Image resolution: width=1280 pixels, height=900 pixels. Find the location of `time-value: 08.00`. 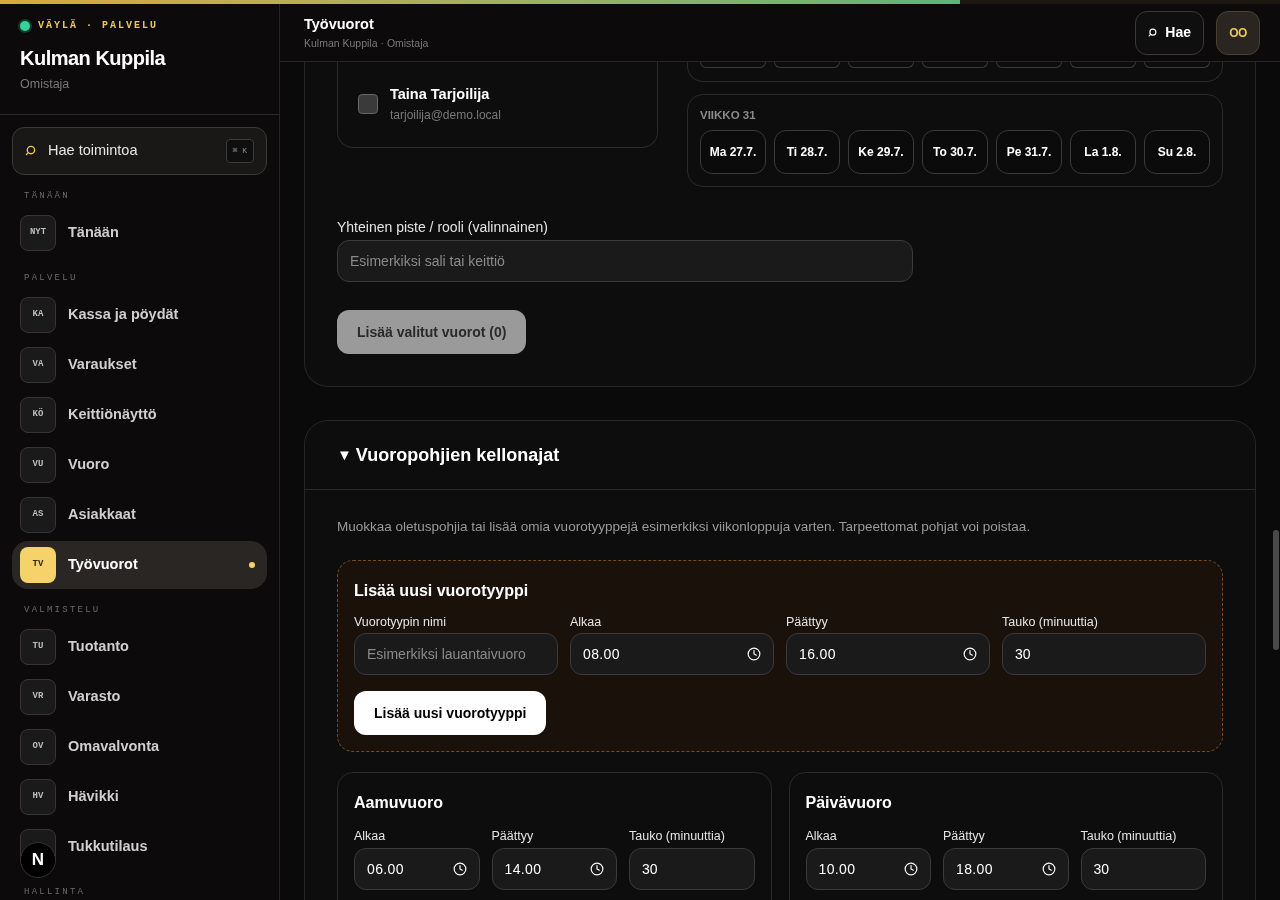

time-value: 08.00 is located at coordinates (602, 654).